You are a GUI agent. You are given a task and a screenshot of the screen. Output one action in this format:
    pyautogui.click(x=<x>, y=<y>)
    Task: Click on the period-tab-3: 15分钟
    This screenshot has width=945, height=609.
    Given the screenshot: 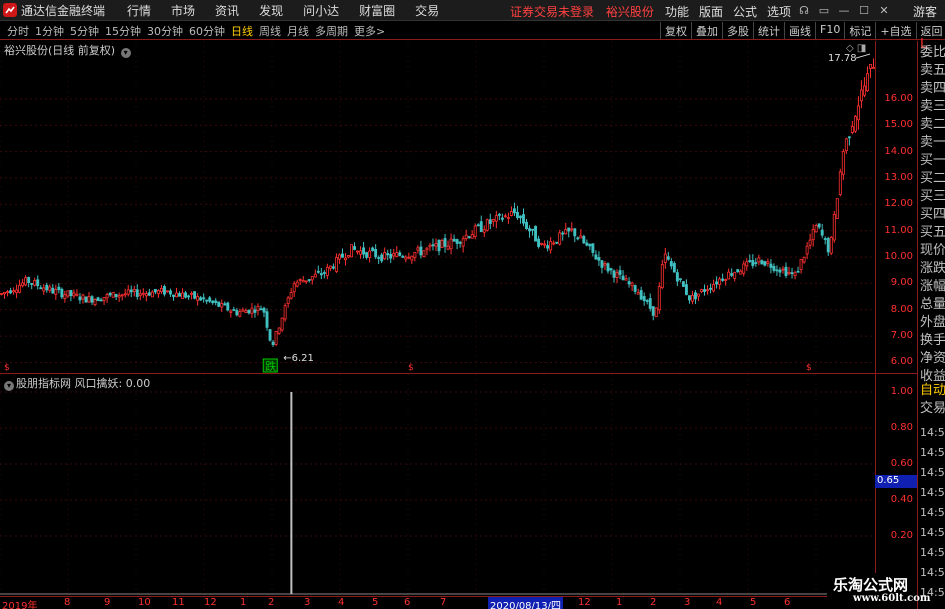 What is the action you would take?
    pyautogui.click(x=123, y=31)
    